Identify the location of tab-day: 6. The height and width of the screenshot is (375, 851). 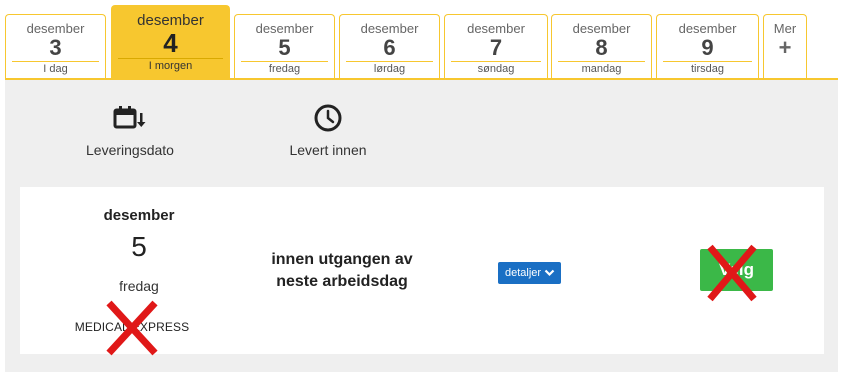
(389, 47).